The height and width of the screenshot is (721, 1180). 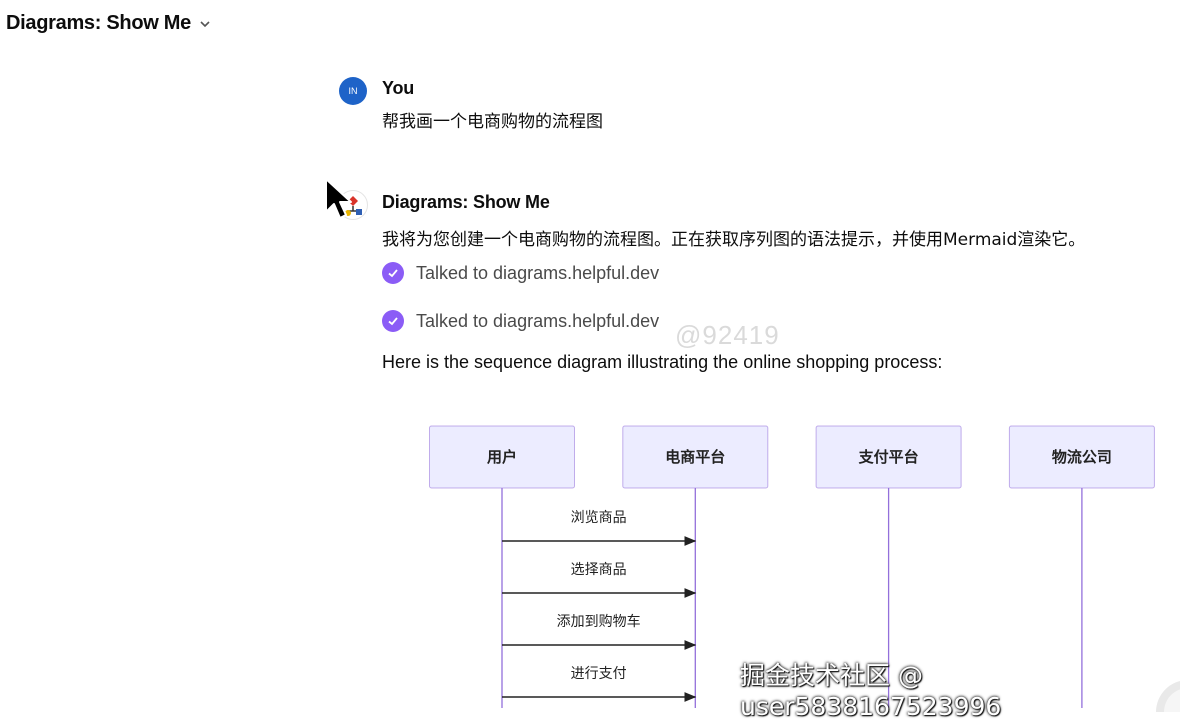 I want to click on user-author-name: You, so click(x=398, y=88).